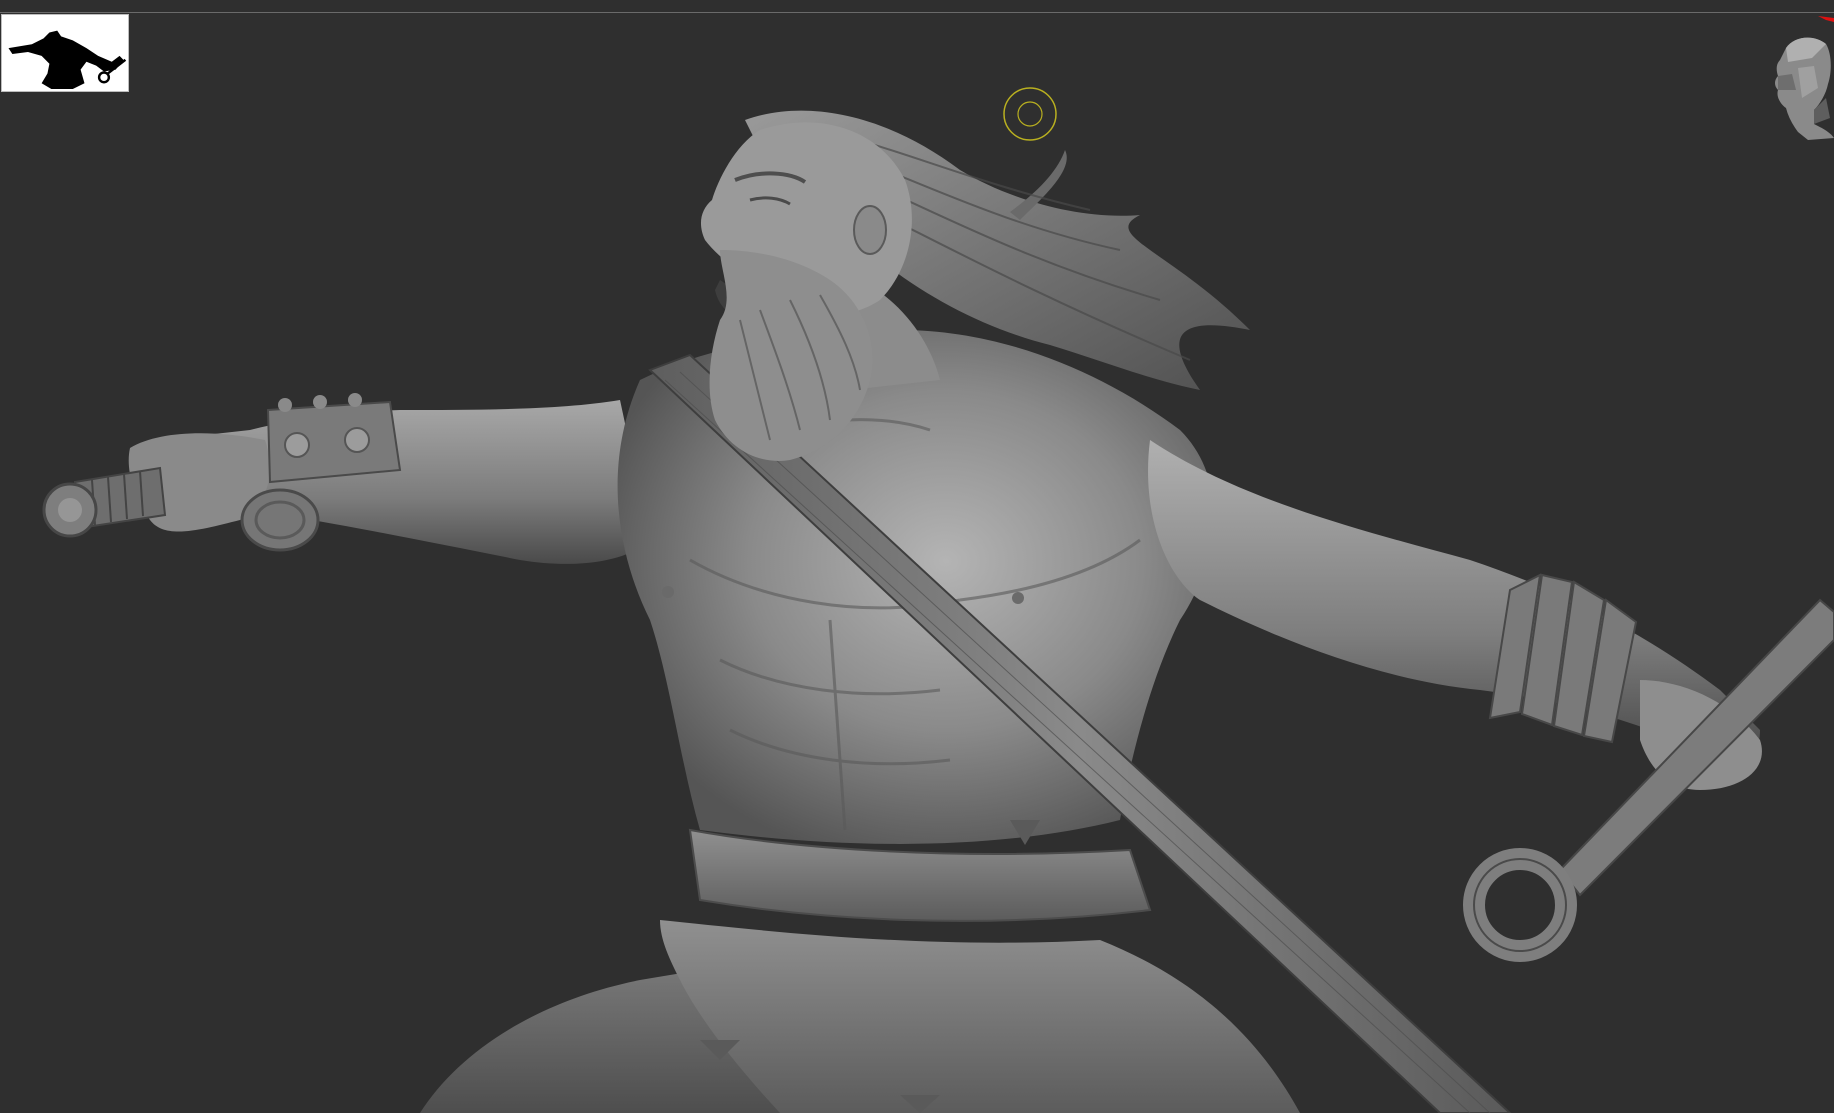  I want to click on red-axis-icon, so click(1826, 19).